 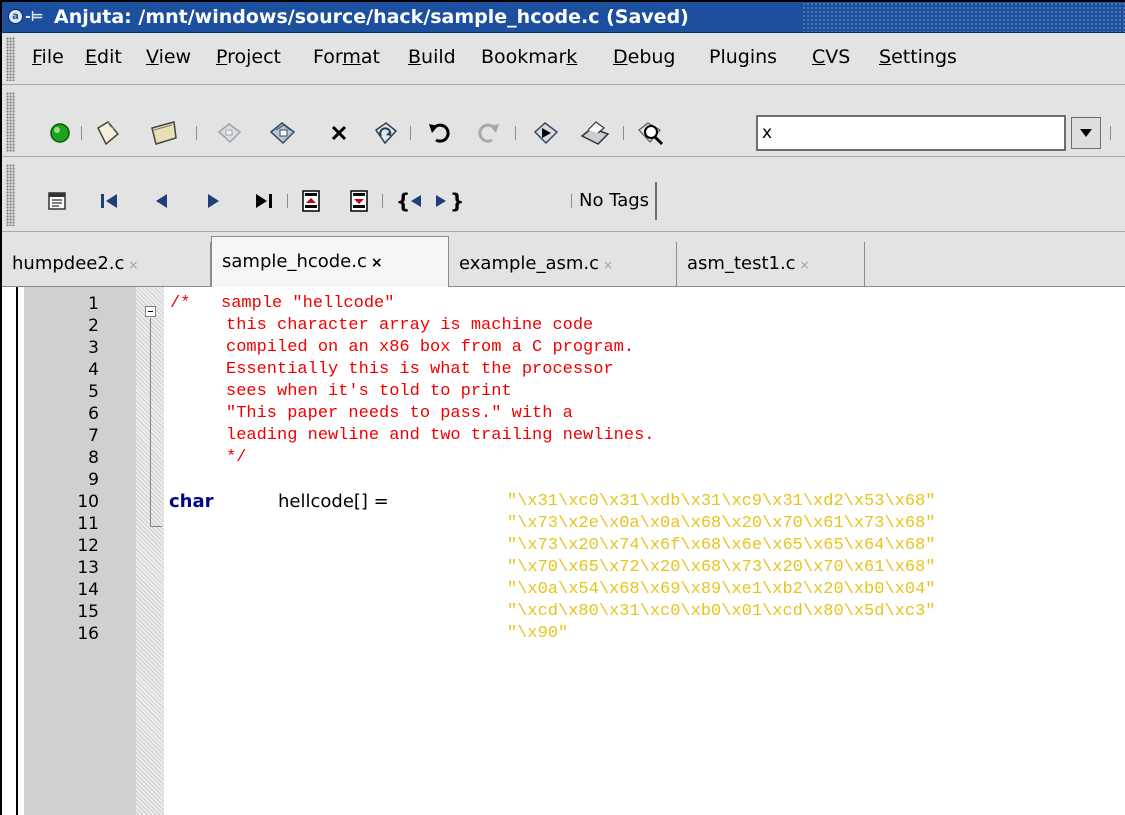 What do you see at coordinates (88, 568) in the screenshot?
I see `line-number: 13` at bounding box center [88, 568].